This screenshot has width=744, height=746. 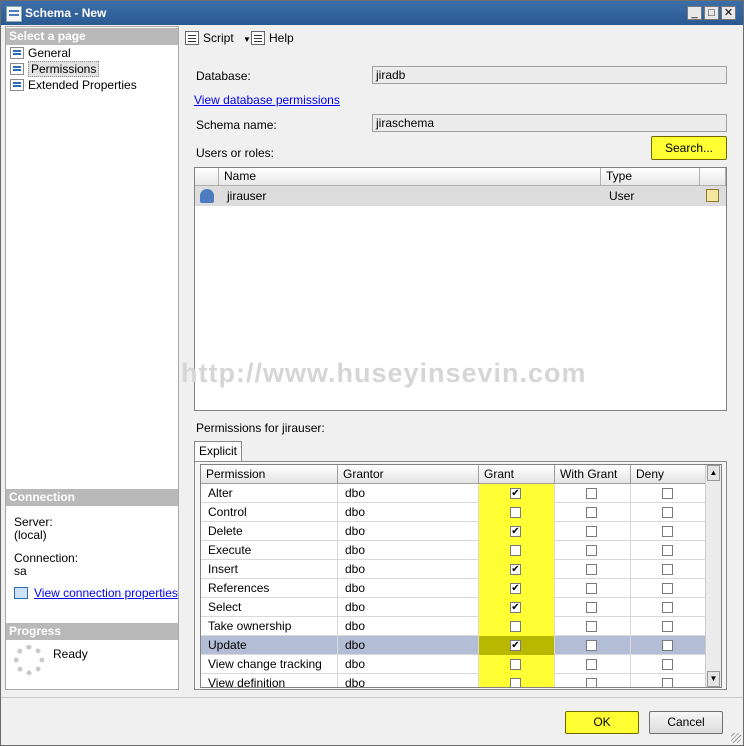 I want to click on page-item-extended-properties: Extended Properties, so click(x=73, y=85).